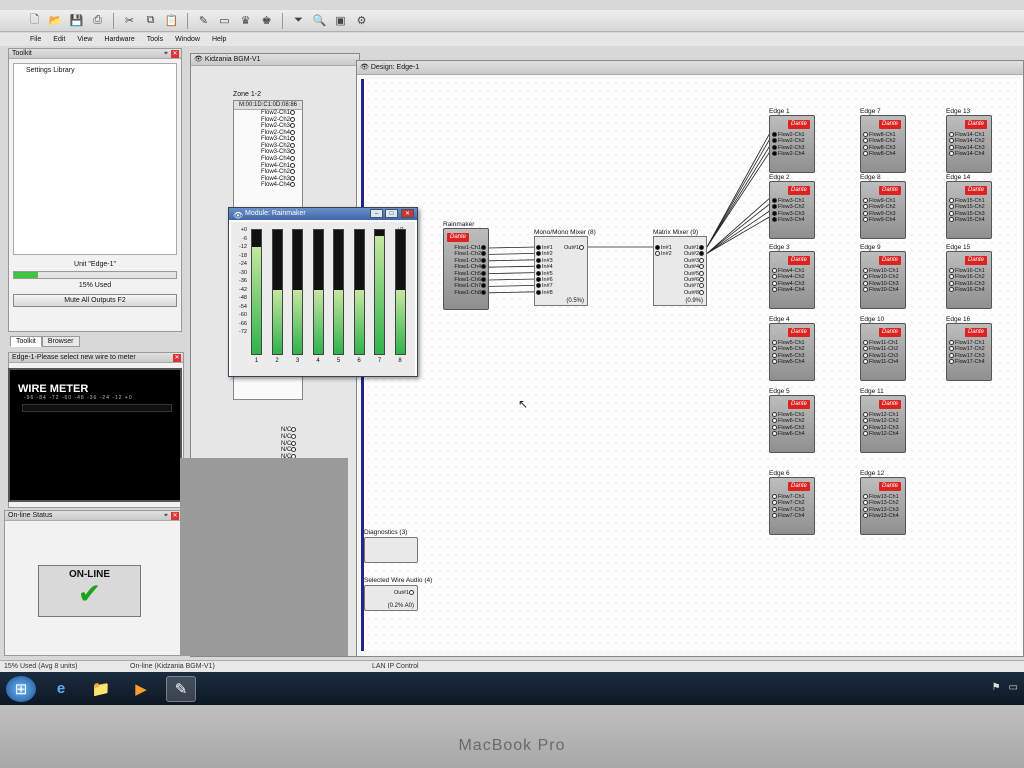  I want to click on mute-all-outputs-button: Mute All Outputs F2, so click(95, 300).